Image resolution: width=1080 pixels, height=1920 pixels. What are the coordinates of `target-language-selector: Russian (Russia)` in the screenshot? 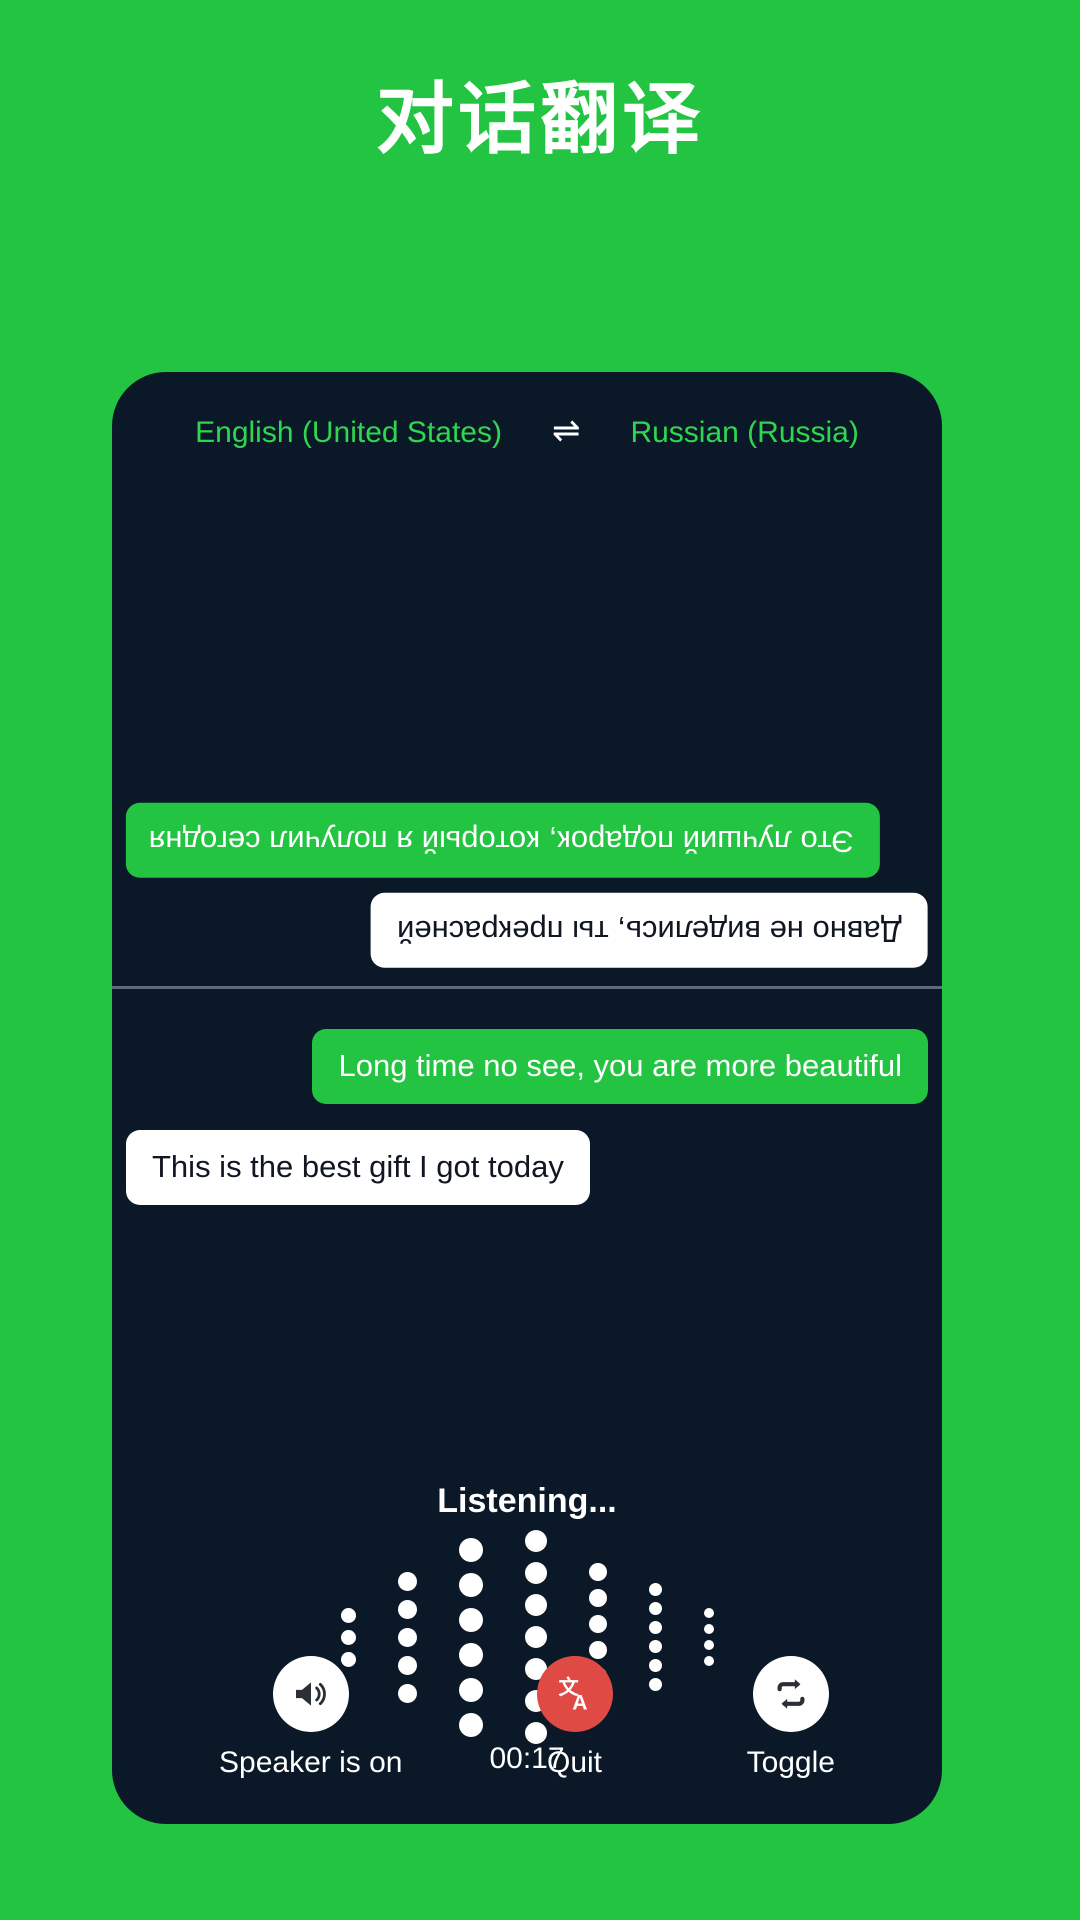 It's located at (744, 433).